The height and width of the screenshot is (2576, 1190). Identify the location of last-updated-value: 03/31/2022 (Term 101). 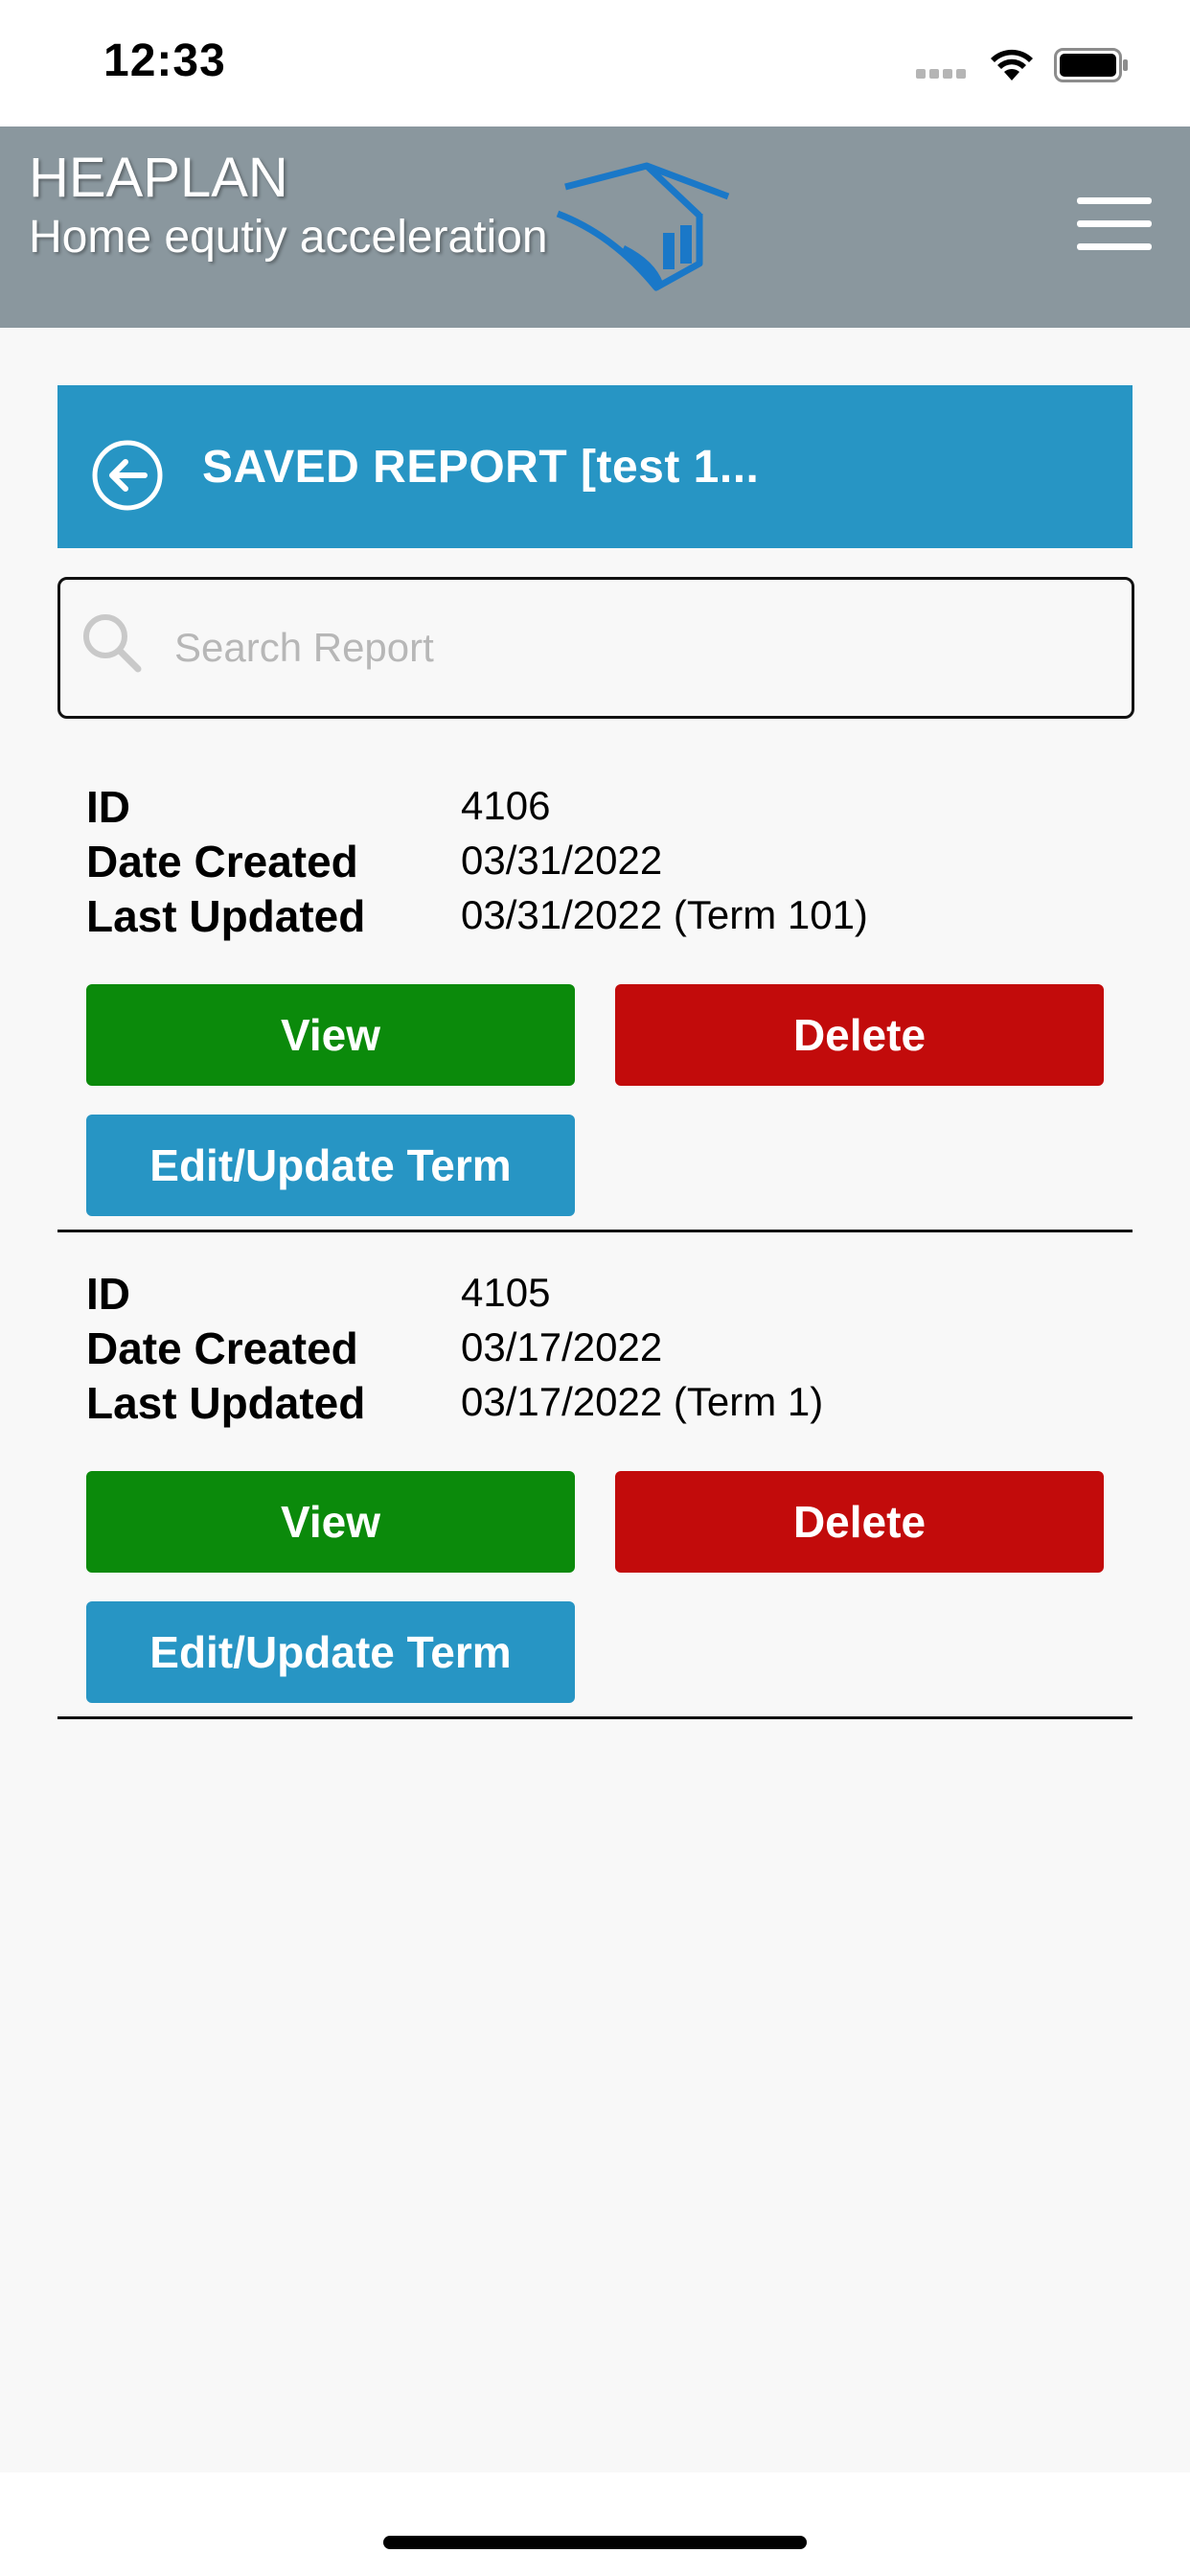
(665, 914).